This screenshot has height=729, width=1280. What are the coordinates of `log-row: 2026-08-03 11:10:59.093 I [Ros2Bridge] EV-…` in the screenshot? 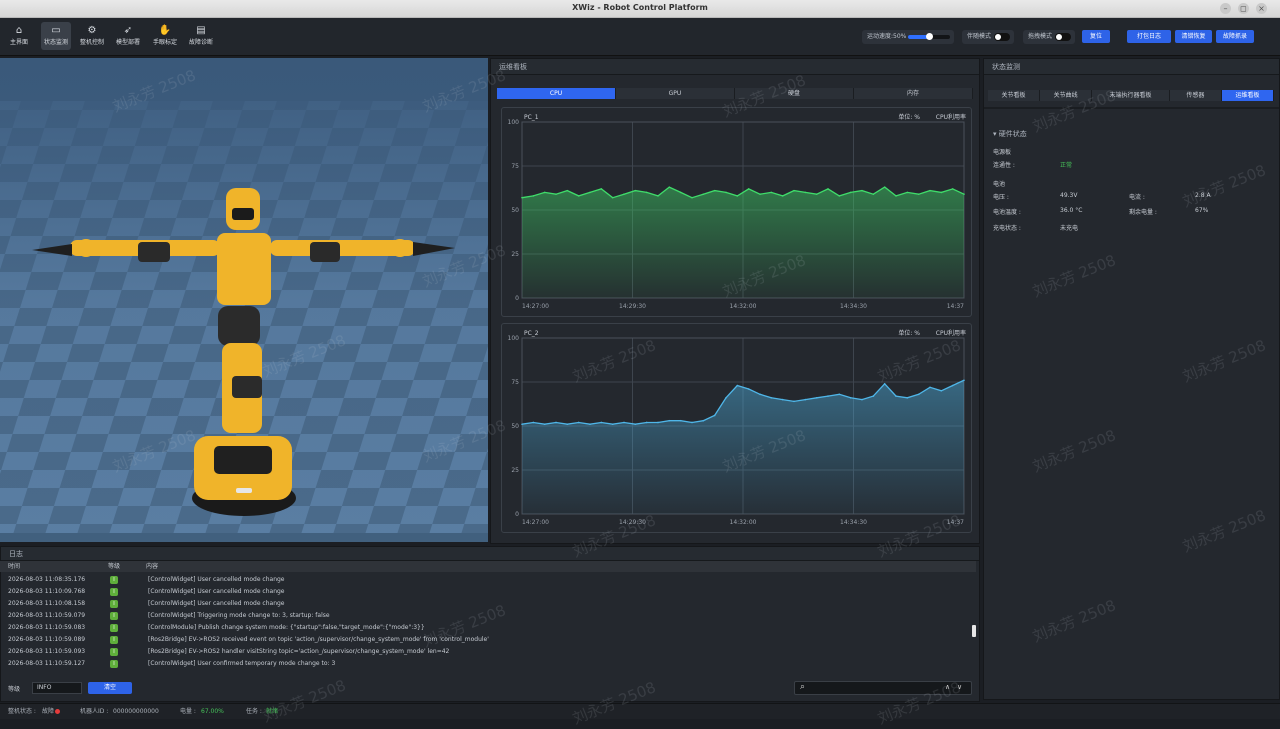 It's located at (485, 652).